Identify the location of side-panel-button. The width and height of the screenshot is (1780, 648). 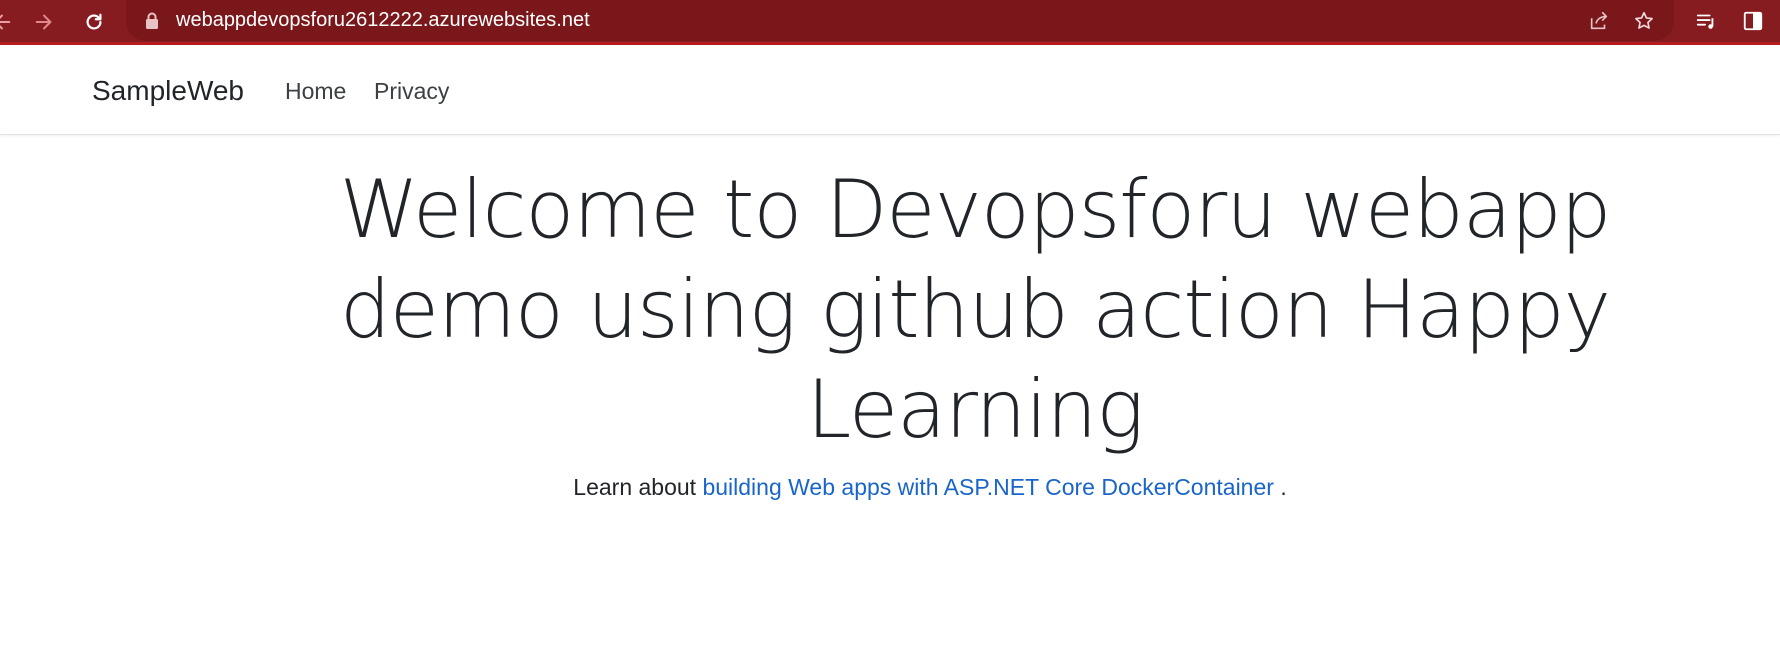
(1753, 21).